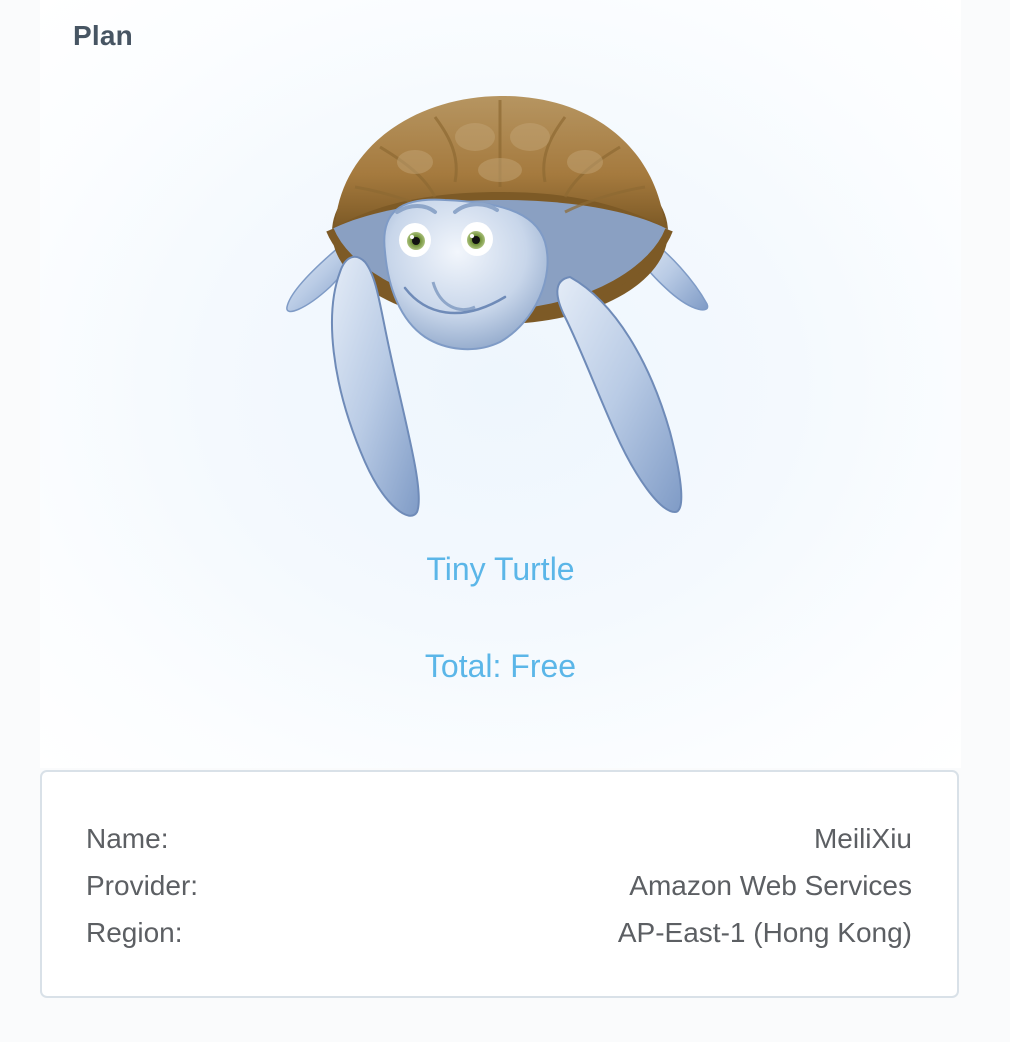 The width and height of the screenshot is (1010, 1042). What do you see at coordinates (103, 35) in the screenshot?
I see `plan-heading: Plan` at bounding box center [103, 35].